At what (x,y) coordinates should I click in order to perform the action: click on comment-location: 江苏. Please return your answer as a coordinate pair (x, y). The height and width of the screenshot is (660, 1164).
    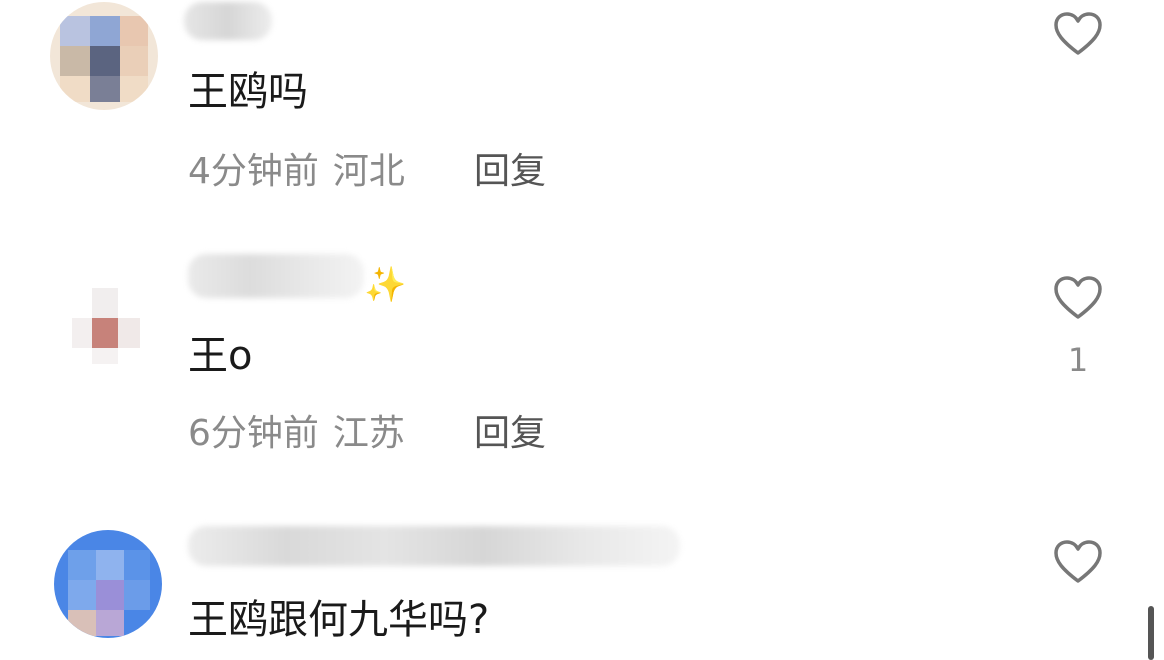
    Looking at the image, I should click on (368, 433).